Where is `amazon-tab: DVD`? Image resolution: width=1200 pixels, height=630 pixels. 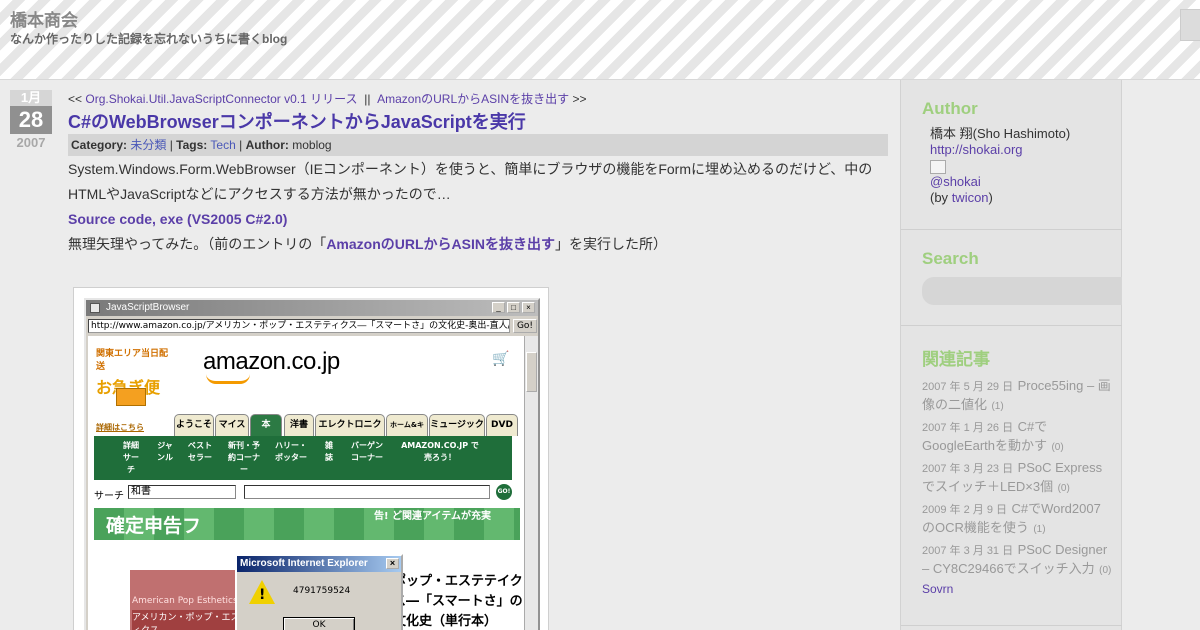
amazon-tab: DVD is located at coordinates (502, 425).